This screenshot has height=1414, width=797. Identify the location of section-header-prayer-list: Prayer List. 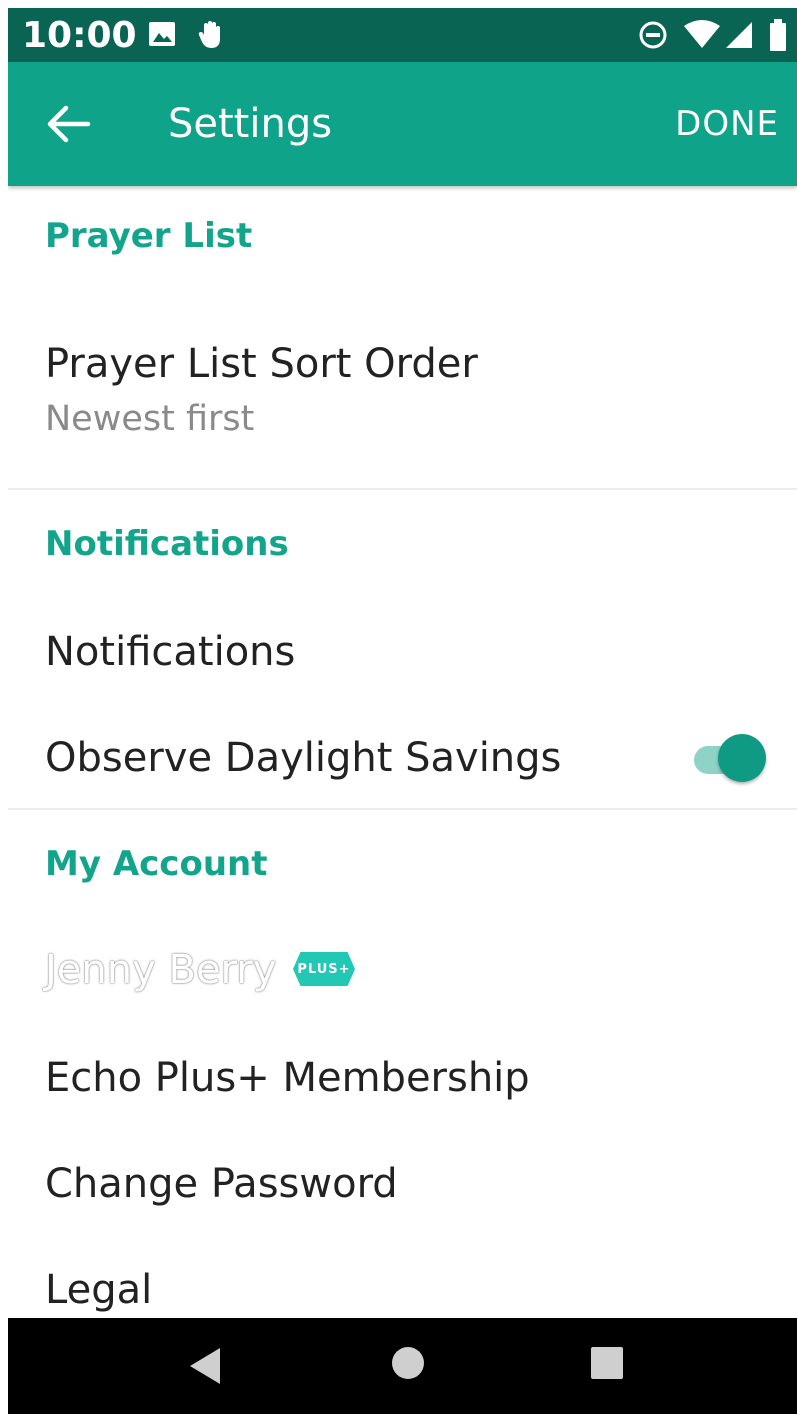
(149, 236).